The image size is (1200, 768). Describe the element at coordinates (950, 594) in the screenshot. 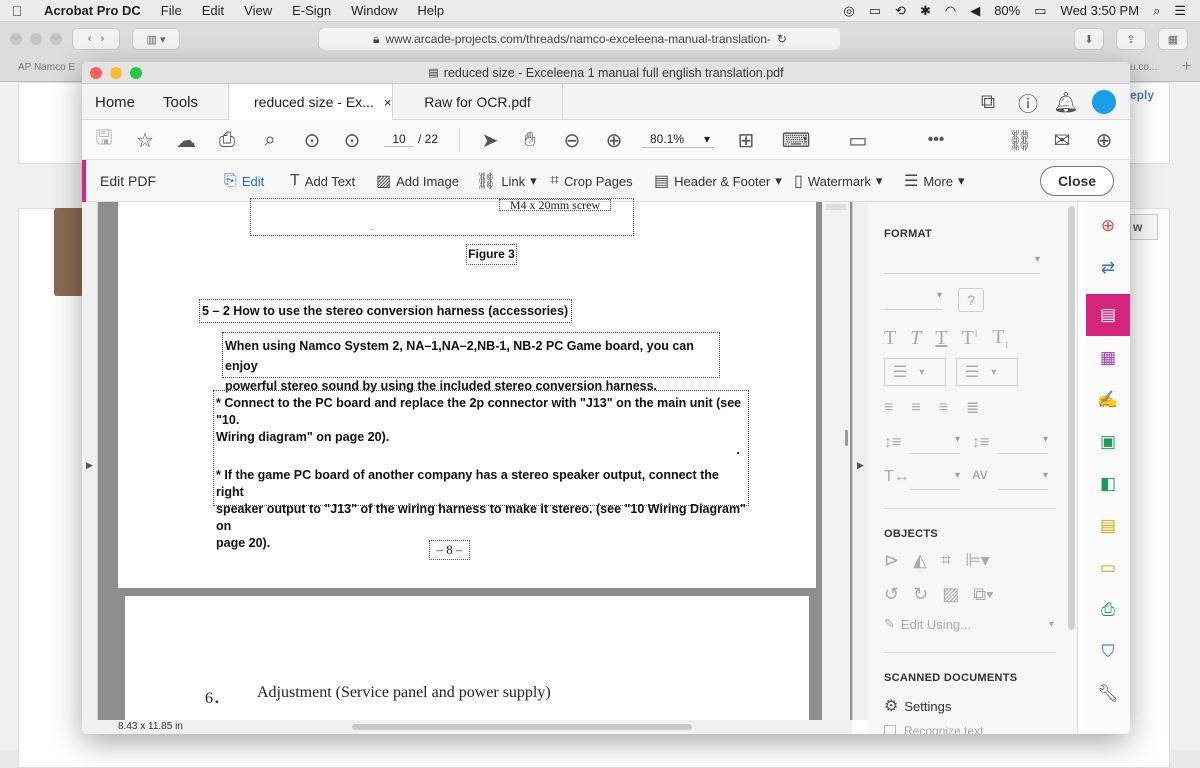

I see `replace-image-icon: ▨` at that location.